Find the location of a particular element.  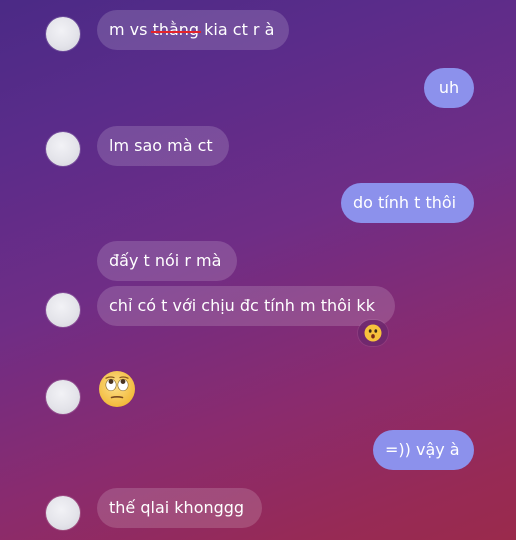

astonished-face-emoji-icon is located at coordinates (373, 333).